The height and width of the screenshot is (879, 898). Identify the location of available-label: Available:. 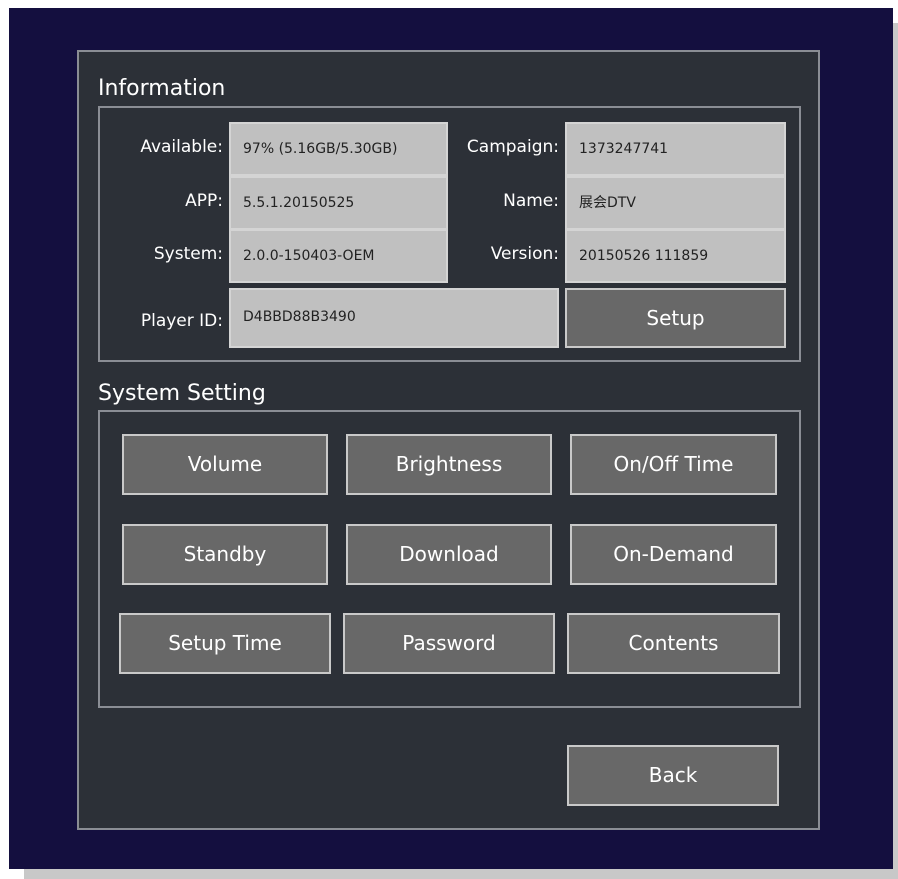
(181, 147).